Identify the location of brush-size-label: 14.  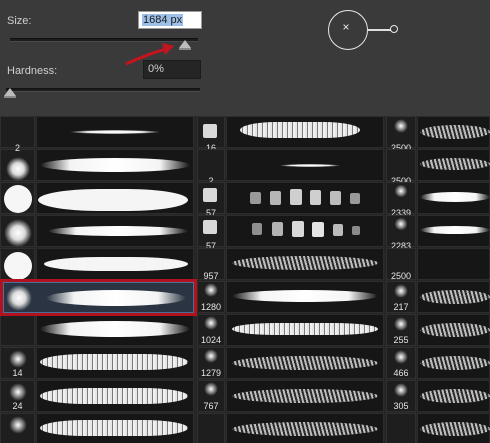
(17, 373).